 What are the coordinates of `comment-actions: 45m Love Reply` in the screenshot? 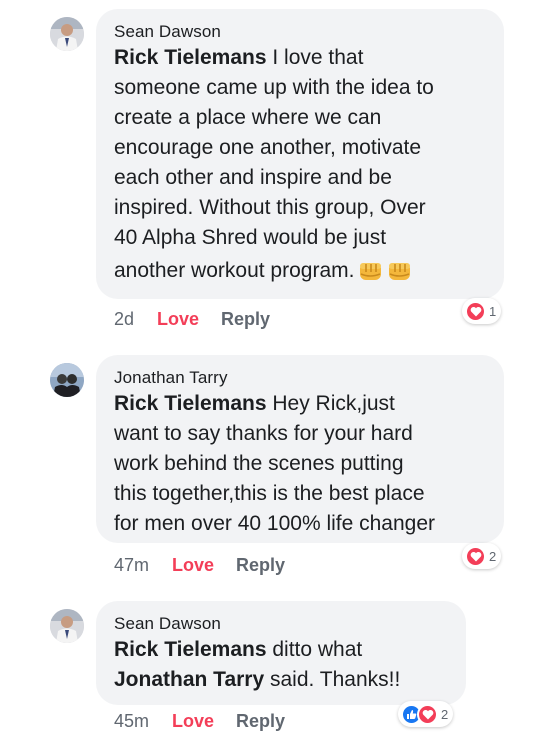 It's located at (199, 721).